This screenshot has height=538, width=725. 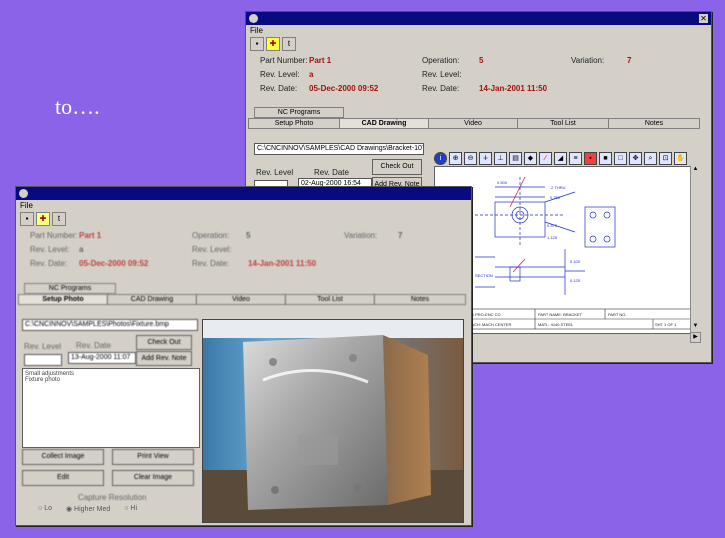 What do you see at coordinates (284, 60) in the screenshot?
I see `part-number-label: Part Number:` at bounding box center [284, 60].